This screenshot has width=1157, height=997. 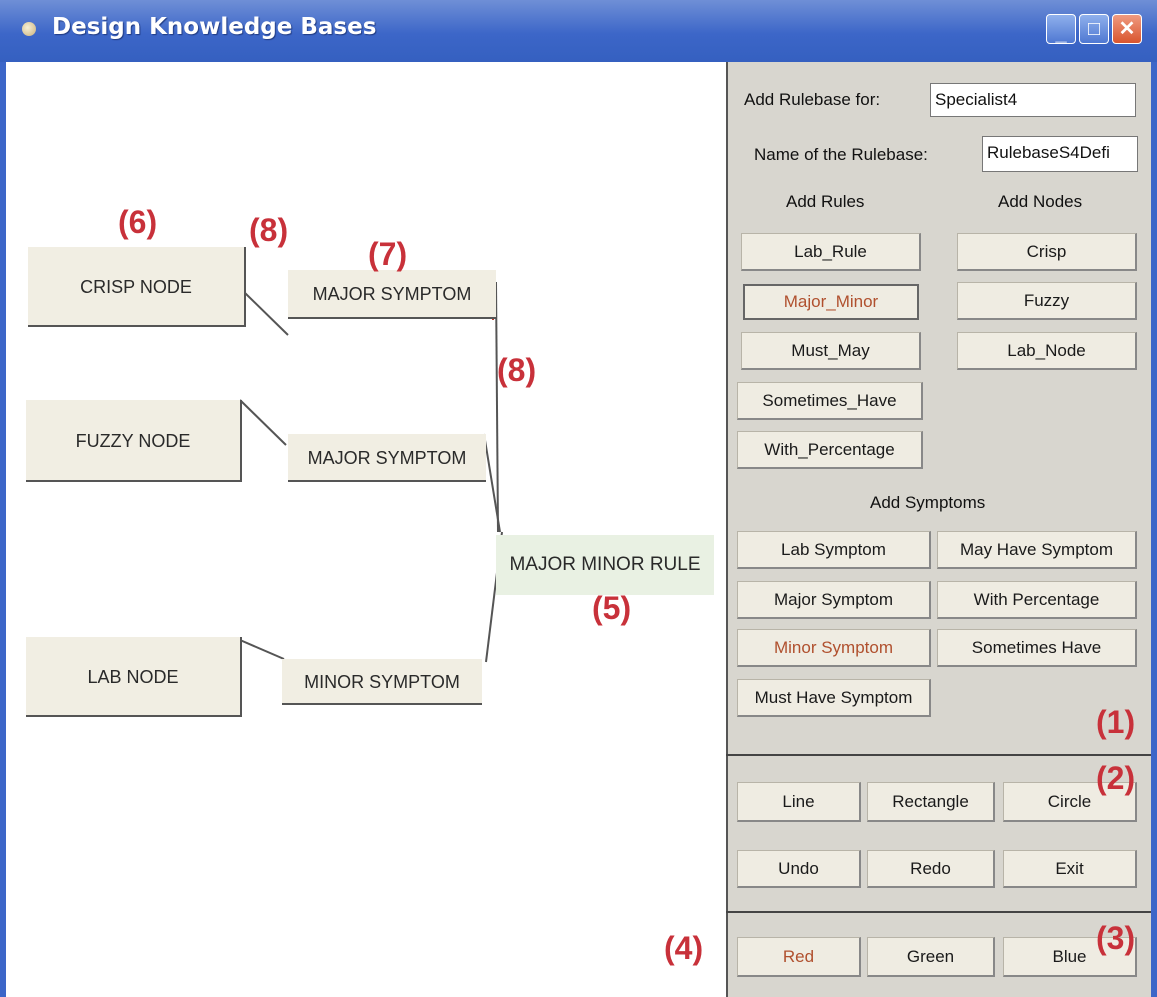 I want to click on green-color-button: Green, so click(x=931, y=957).